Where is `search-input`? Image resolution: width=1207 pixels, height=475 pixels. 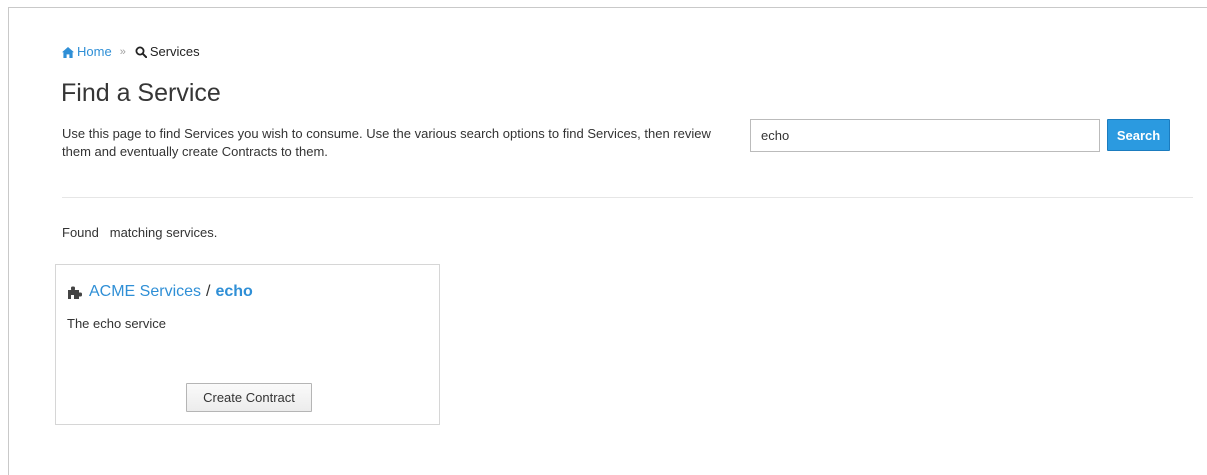 search-input is located at coordinates (925, 135).